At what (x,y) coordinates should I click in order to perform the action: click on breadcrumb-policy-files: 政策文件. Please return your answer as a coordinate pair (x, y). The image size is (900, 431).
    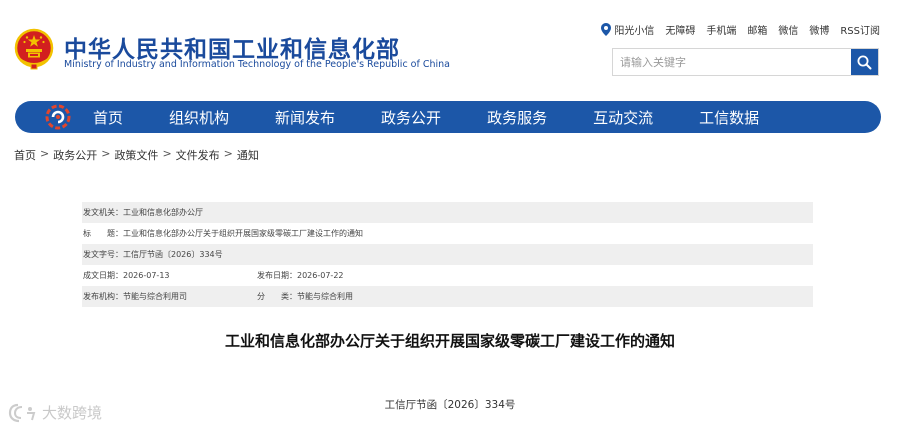
    Looking at the image, I should click on (136, 155).